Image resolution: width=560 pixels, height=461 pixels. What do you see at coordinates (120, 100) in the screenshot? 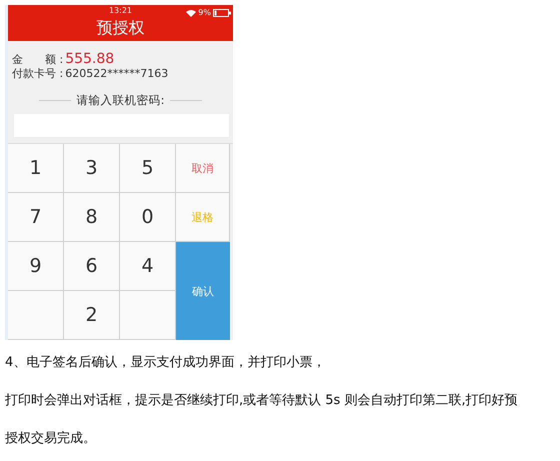
I see `password-prompt: 请输入联机密码:` at bounding box center [120, 100].